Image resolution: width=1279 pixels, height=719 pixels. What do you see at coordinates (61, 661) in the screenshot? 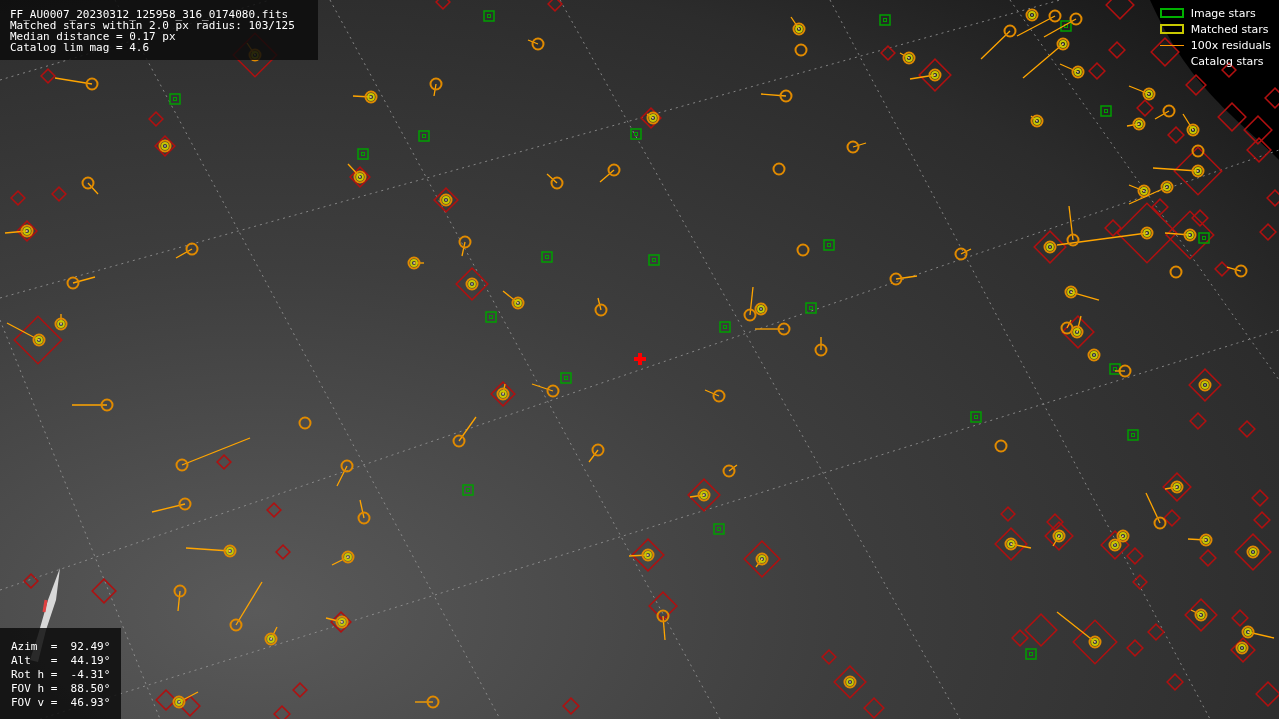
I see `pointing-line: Alt = 44.19°` at bounding box center [61, 661].